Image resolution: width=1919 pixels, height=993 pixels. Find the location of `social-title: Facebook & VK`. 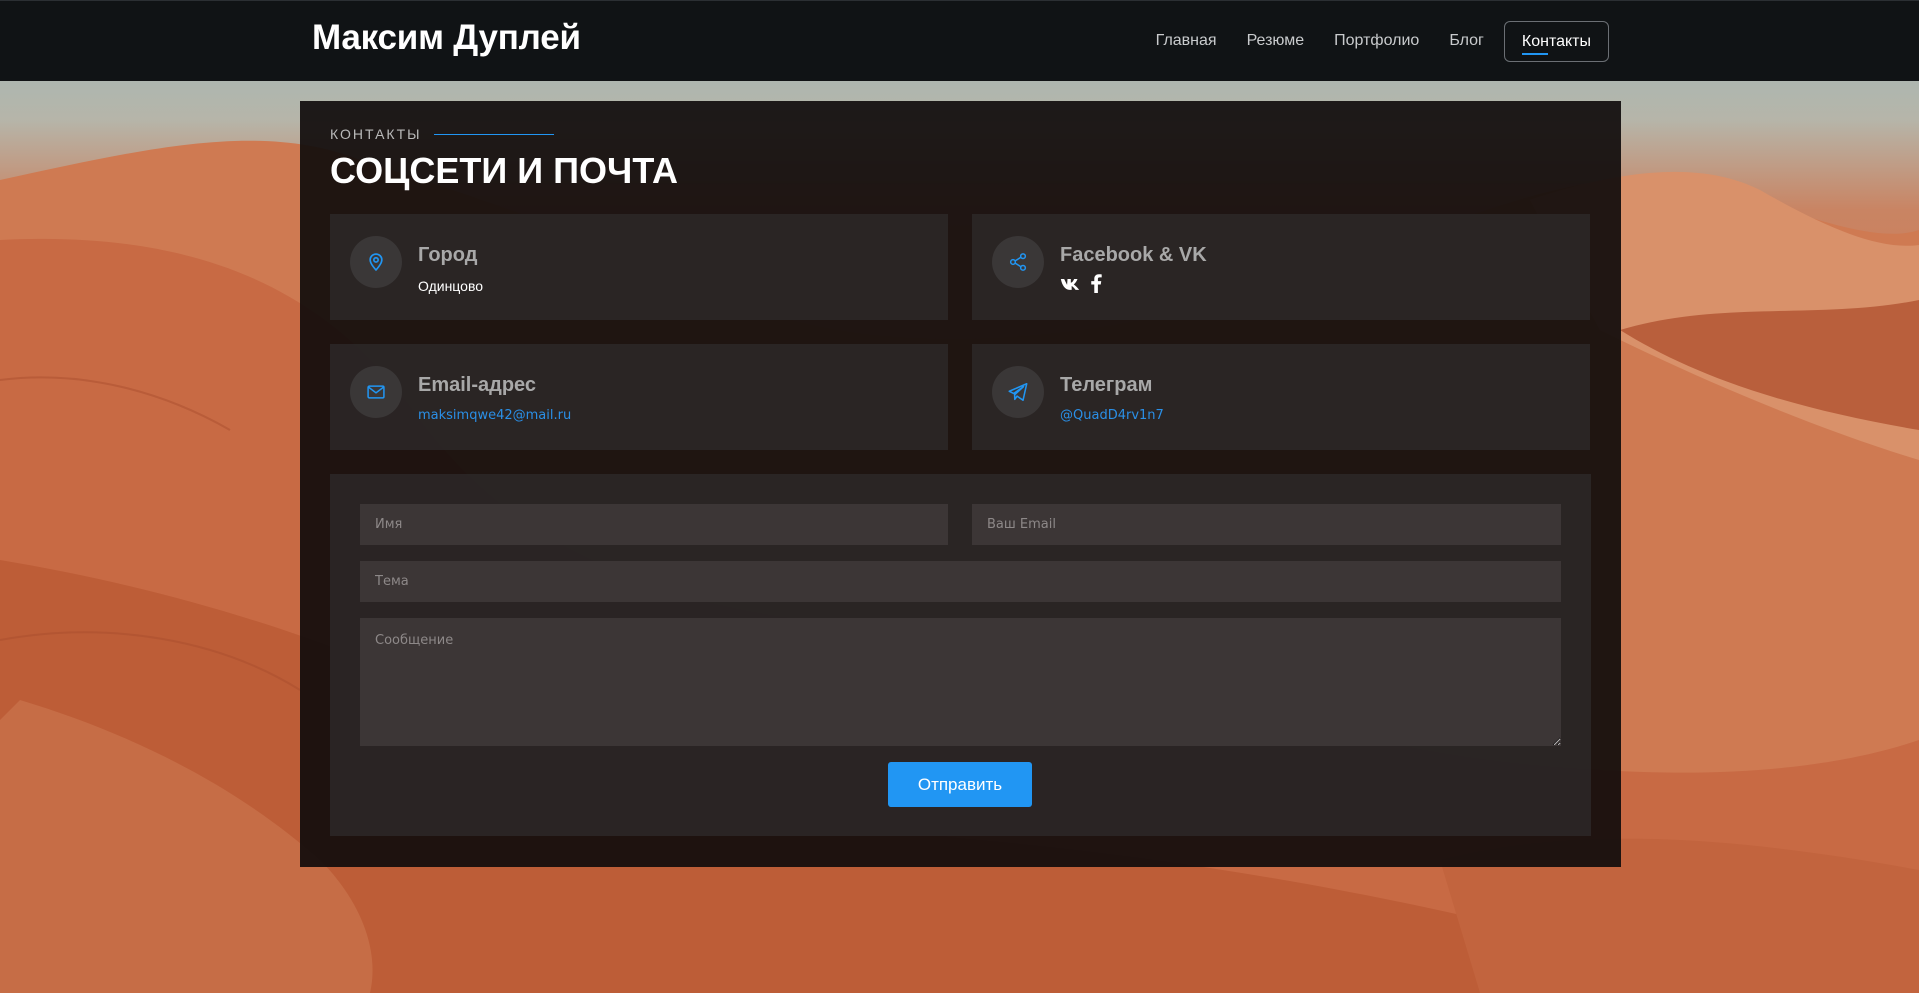

social-title: Facebook & VK is located at coordinates (1133, 255).